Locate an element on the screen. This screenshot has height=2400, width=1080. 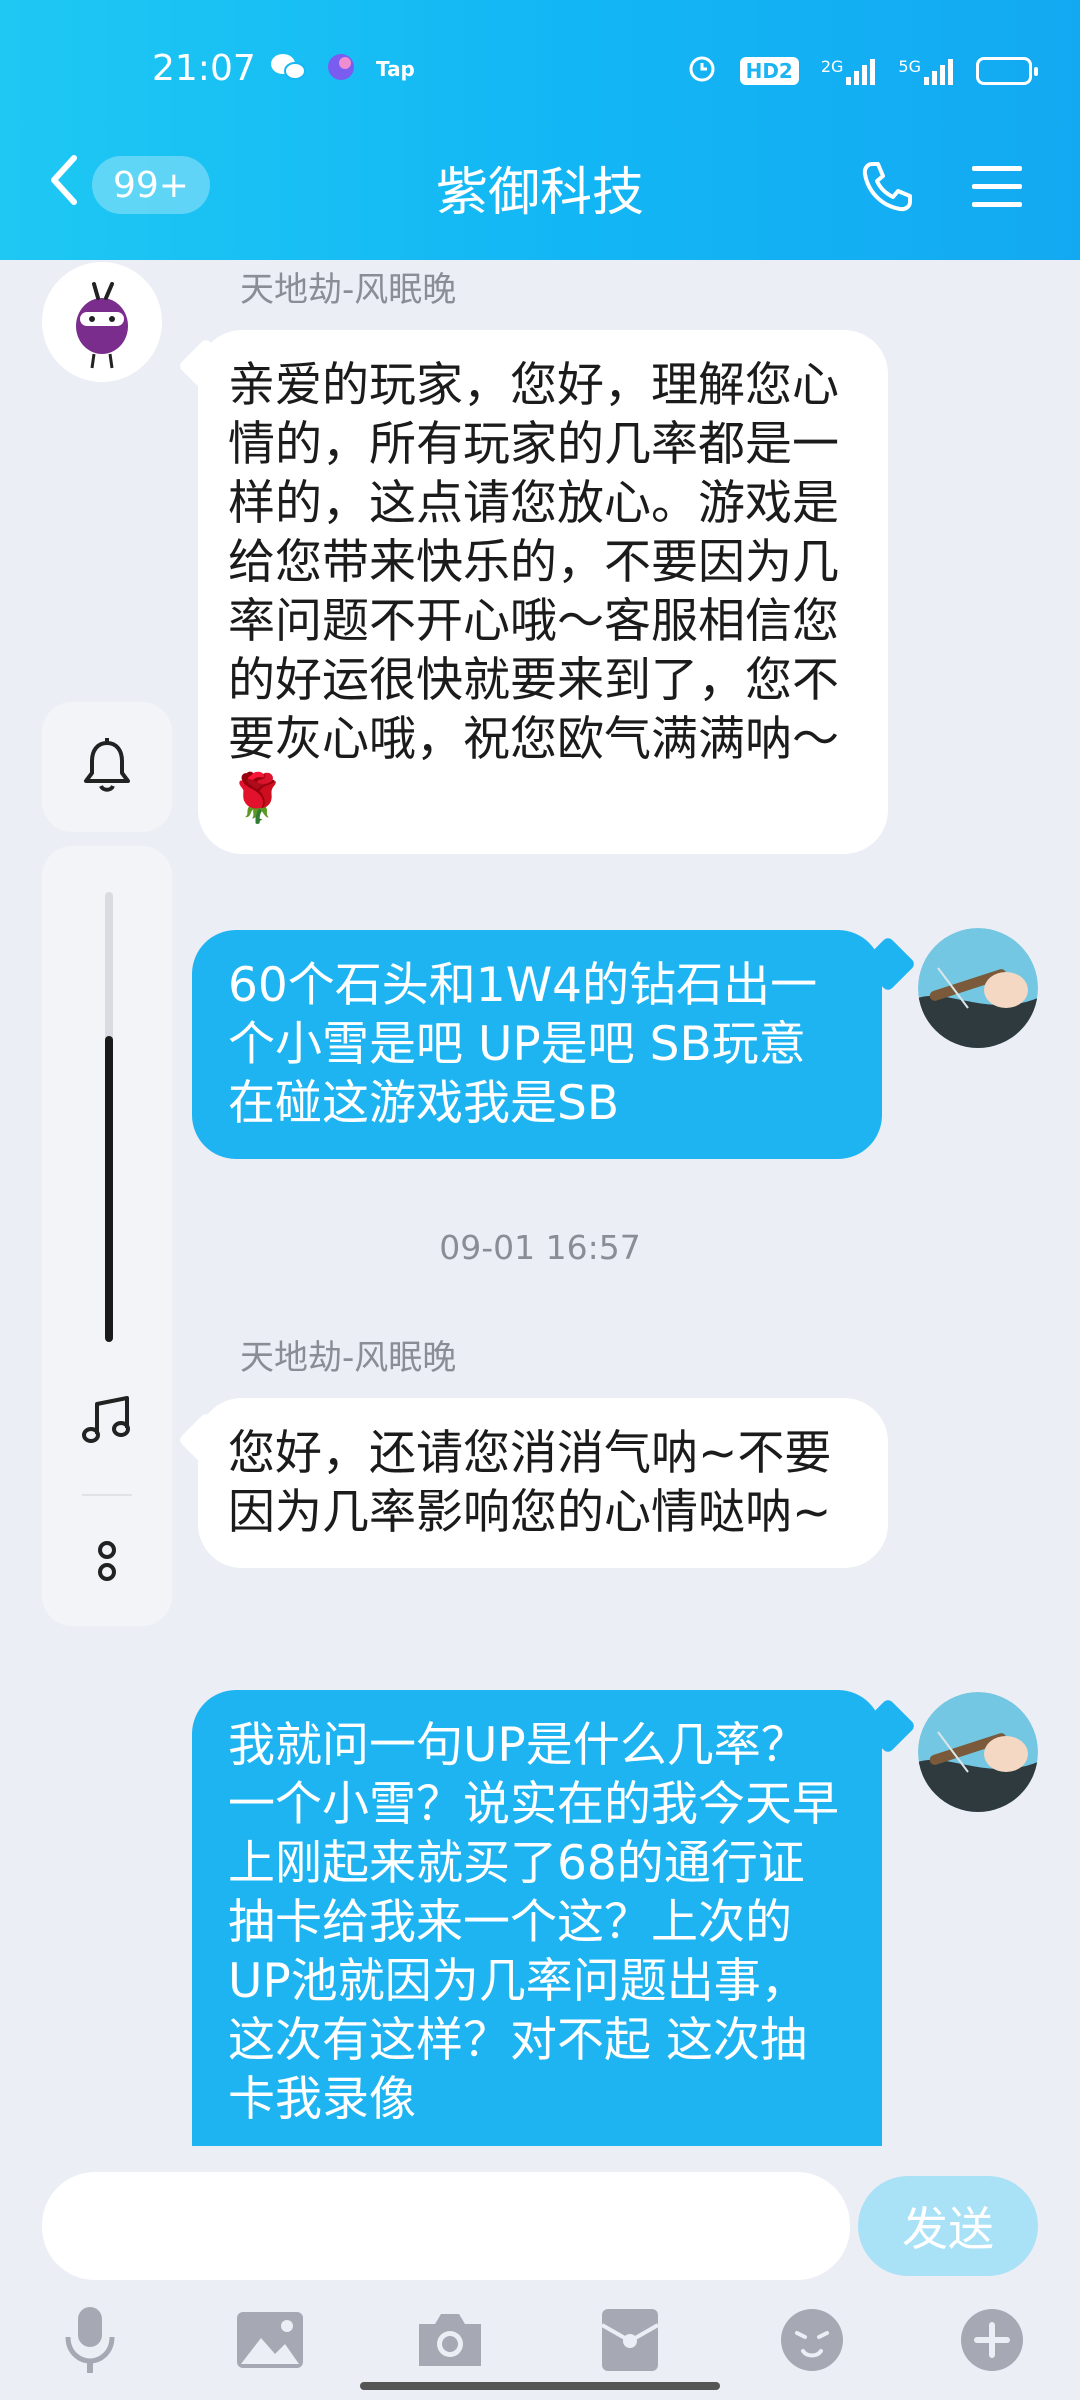
wechat-icon is located at coordinates (288, 69).